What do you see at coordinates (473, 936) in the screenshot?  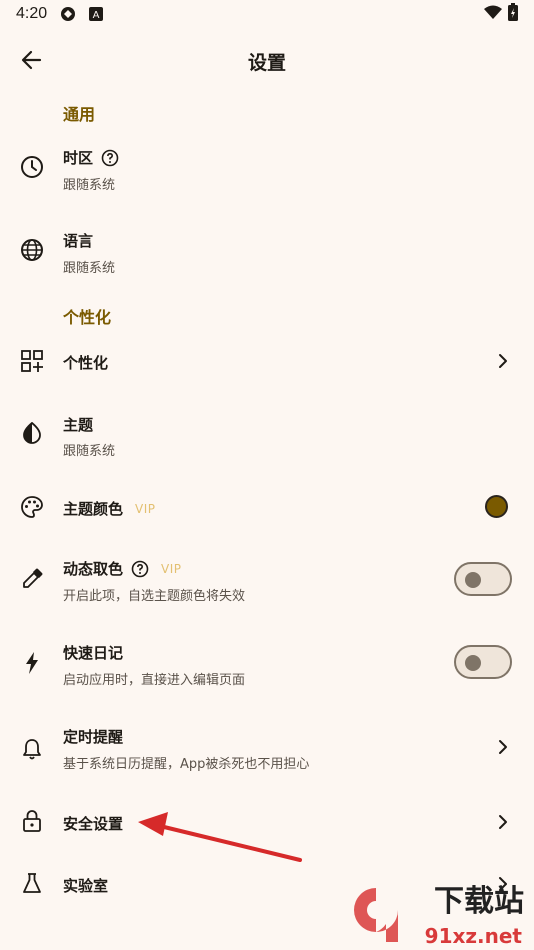 I see `watermark-url: 91xz.net` at bounding box center [473, 936].